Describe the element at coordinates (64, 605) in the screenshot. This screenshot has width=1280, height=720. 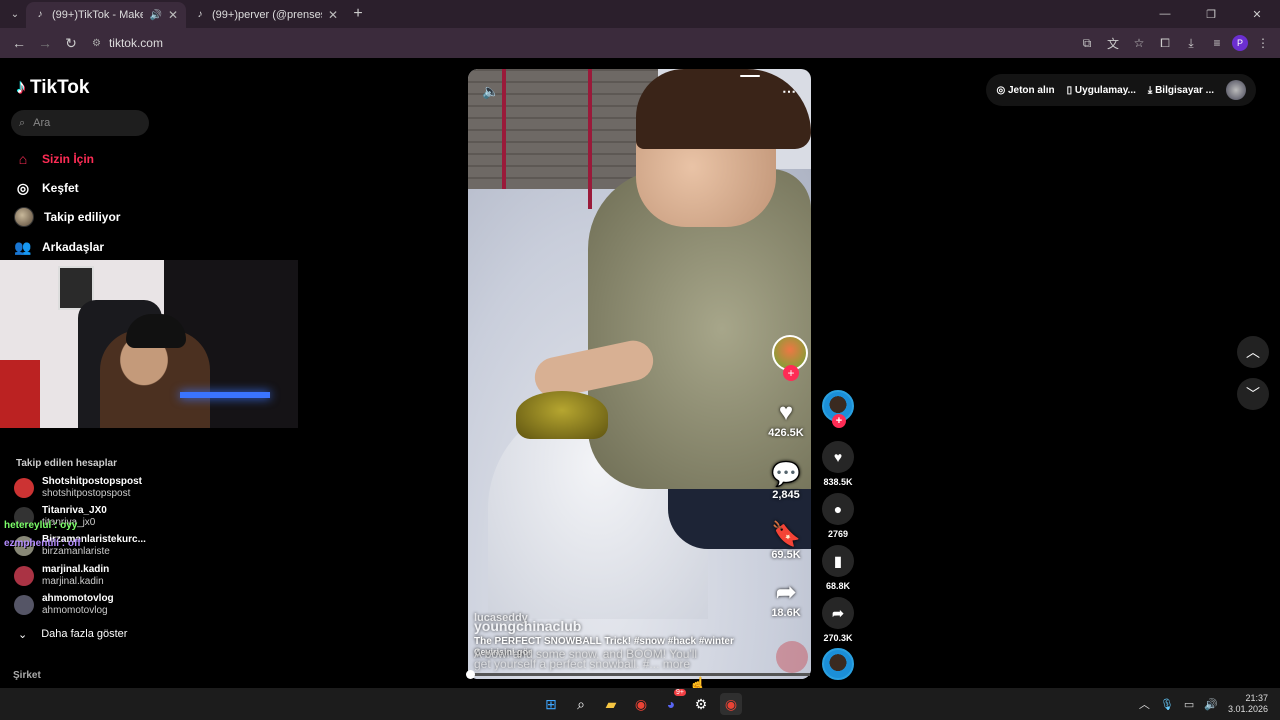
I see `following-account-item: ahmomotovlog ahmomotovlog` at that location.